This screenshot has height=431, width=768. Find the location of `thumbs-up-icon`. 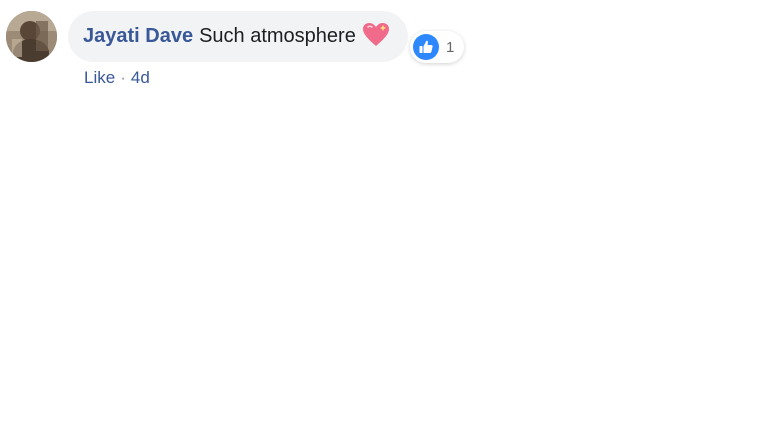

thumbs-up-icon is located at coordinates (426, 47).